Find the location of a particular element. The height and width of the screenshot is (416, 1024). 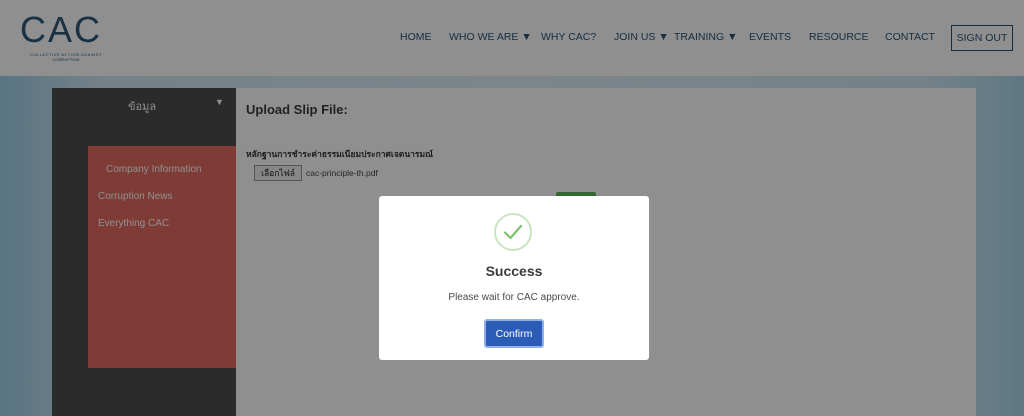

dialog-message: Please wait for CAC approve. is located at coordinates (514, 297).